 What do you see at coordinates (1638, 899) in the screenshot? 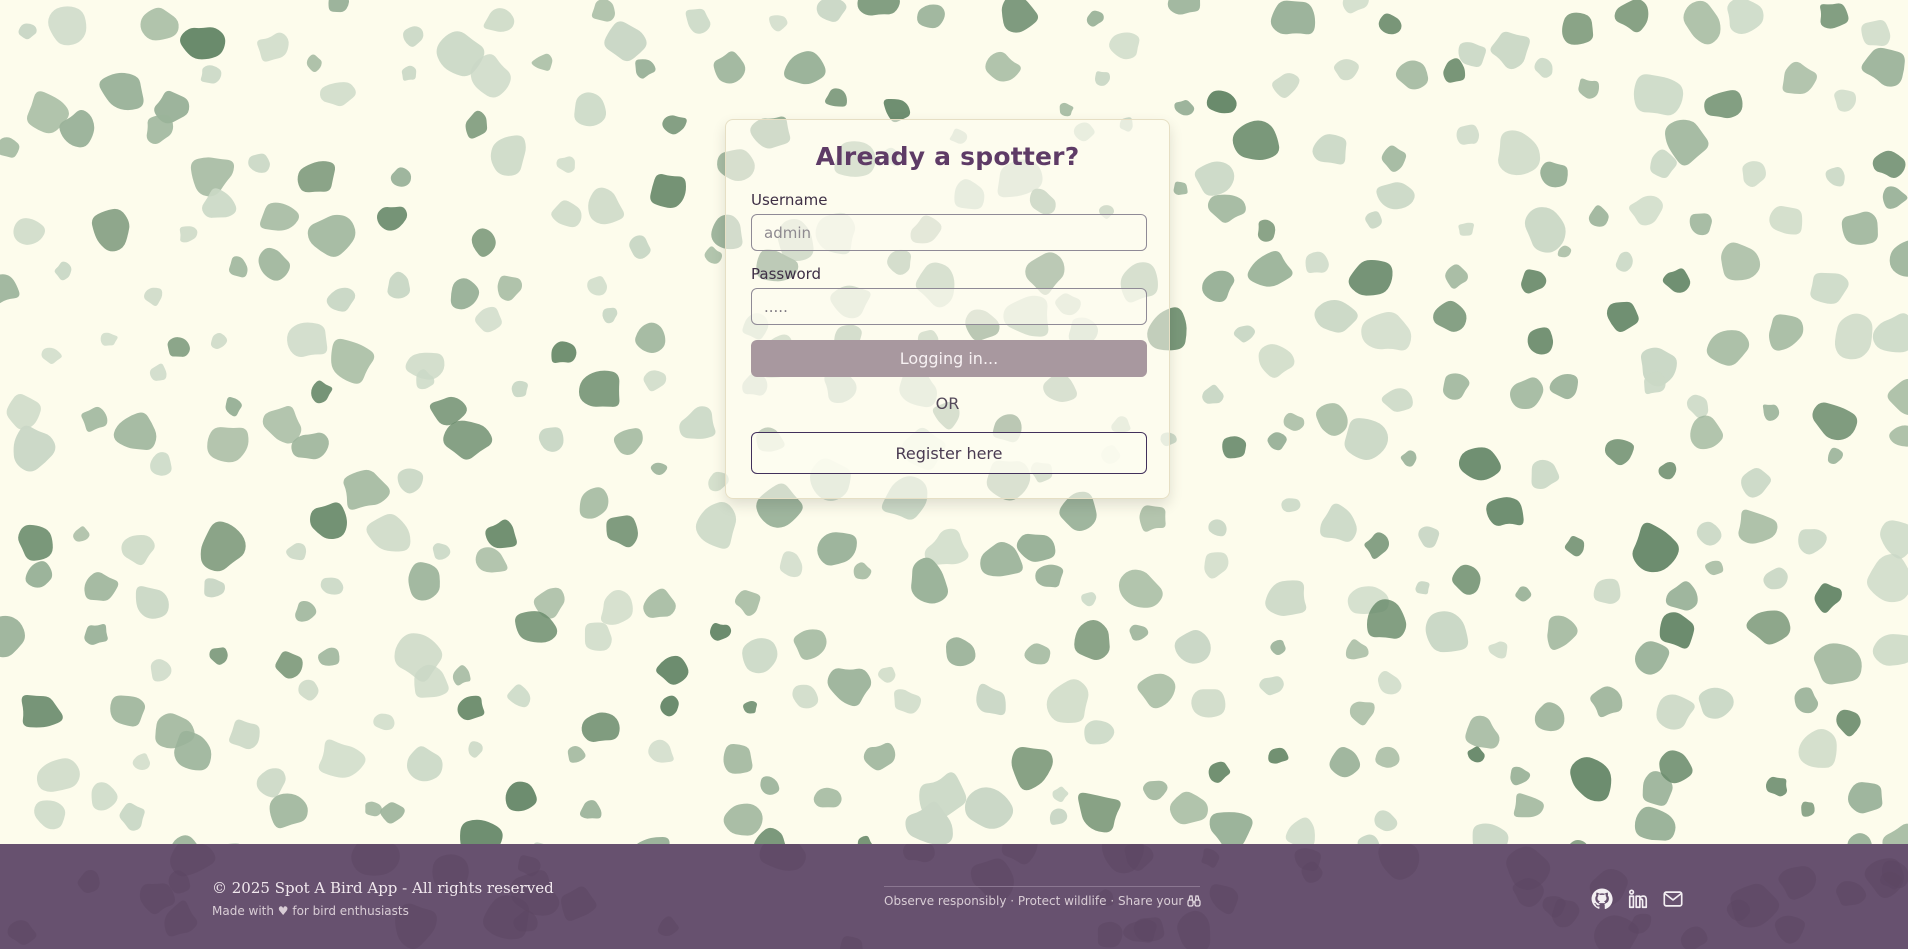
I see `linkedin-icon` at bounding box center [1638, 899].